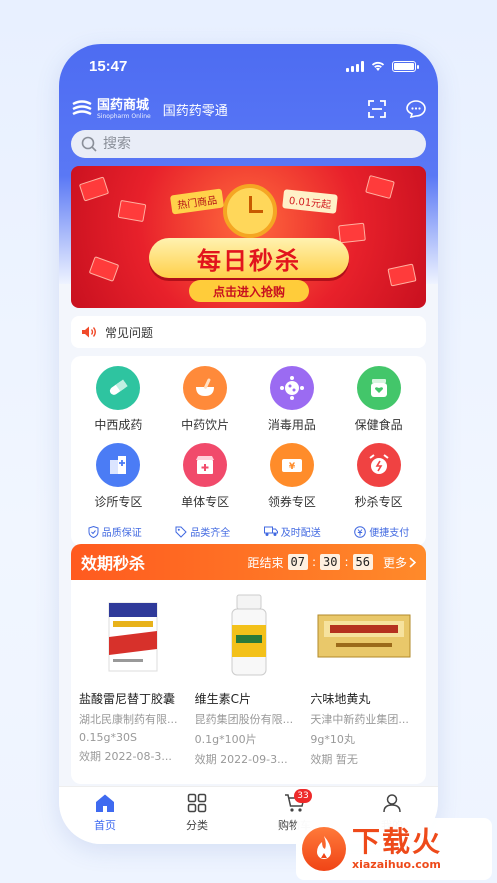 This screenshot has width=497, height=883. What do you see at coordinates (248, 531) in the screenshot?
I see `service-promises: 品质保证 品类齐全 及时配送 便捷支付` at bounding box center [248, 531].